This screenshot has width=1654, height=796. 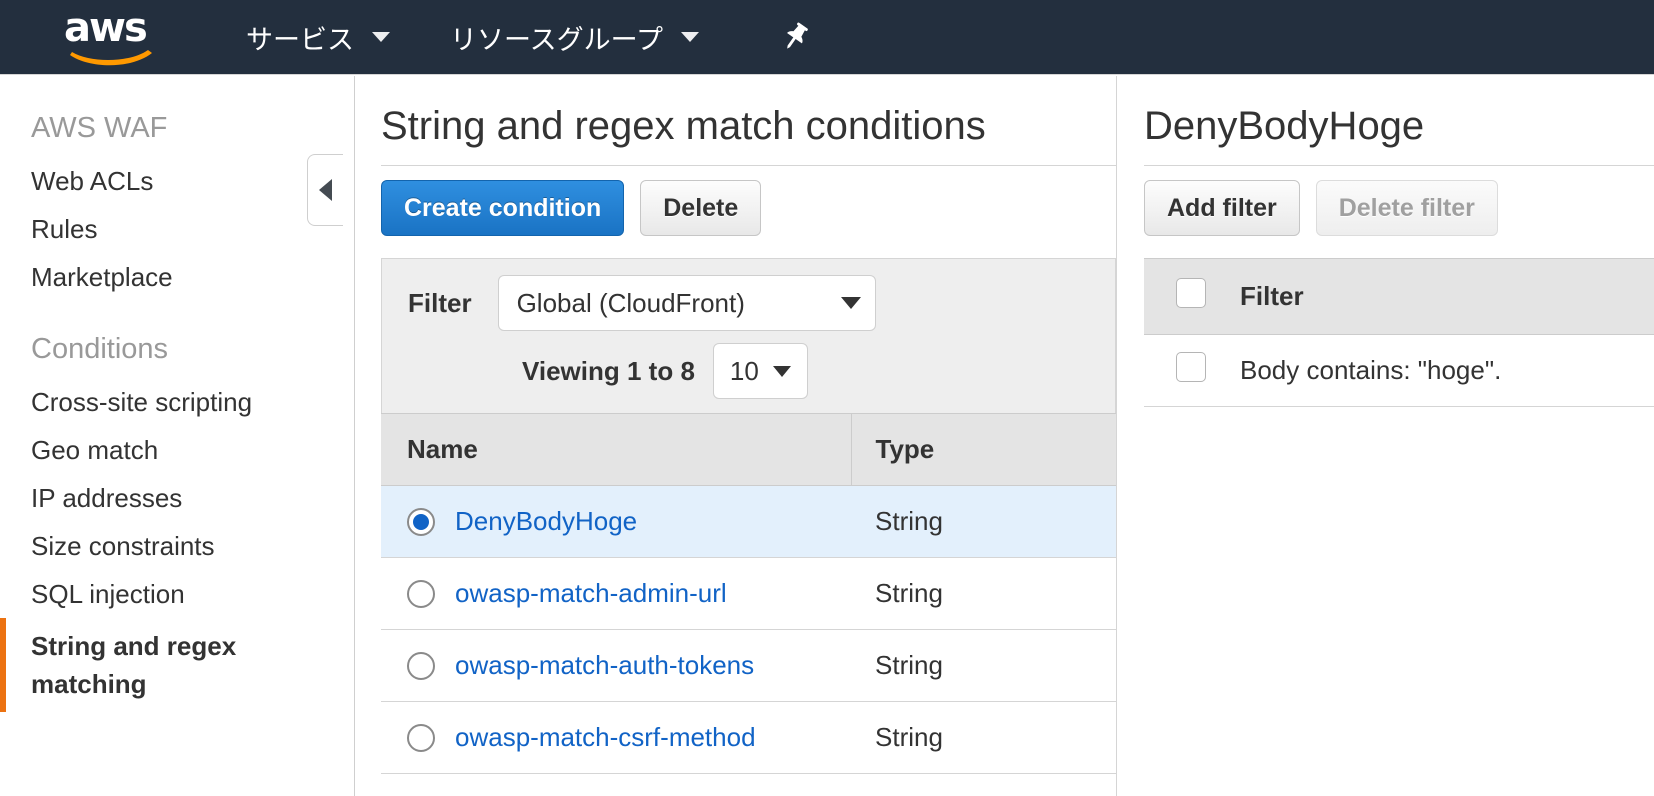 What do you see at coordinates (983, 449) in the screenshot?
I see `column-header-type: Type` at bounding box center [983, 449].